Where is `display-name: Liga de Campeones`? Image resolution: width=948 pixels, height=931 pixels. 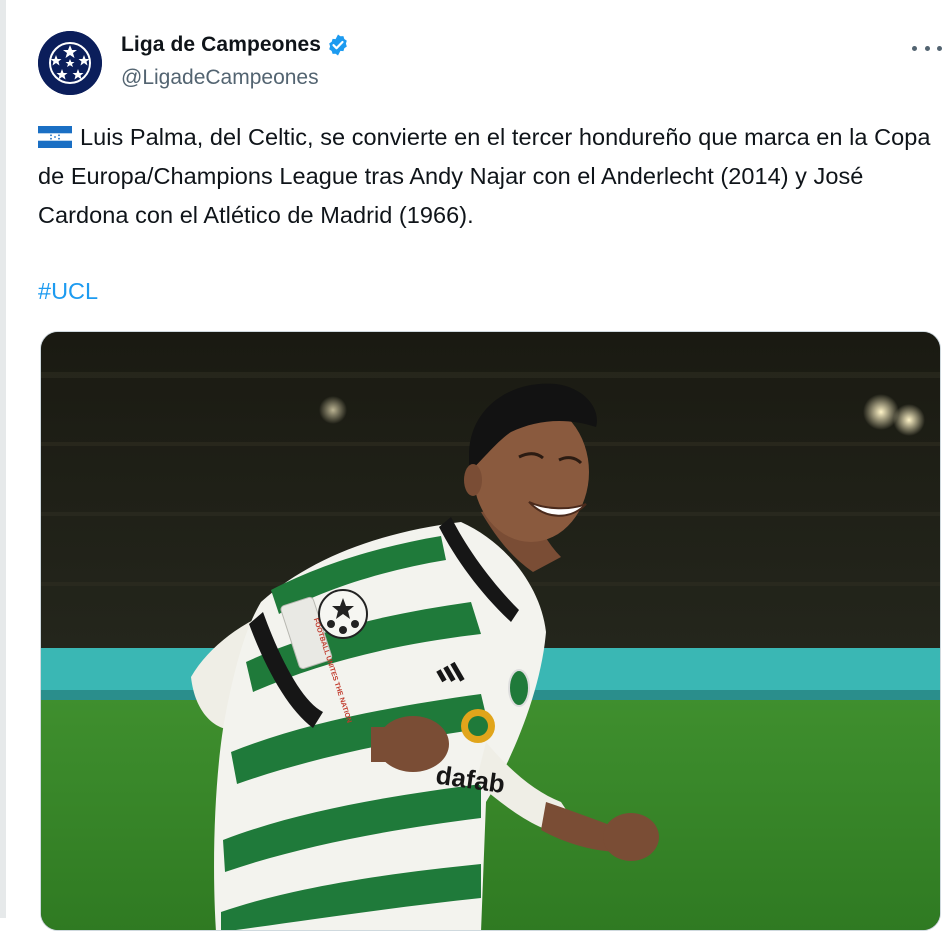
display-name: Liga de Campeones is located at coordinates (221, 45).